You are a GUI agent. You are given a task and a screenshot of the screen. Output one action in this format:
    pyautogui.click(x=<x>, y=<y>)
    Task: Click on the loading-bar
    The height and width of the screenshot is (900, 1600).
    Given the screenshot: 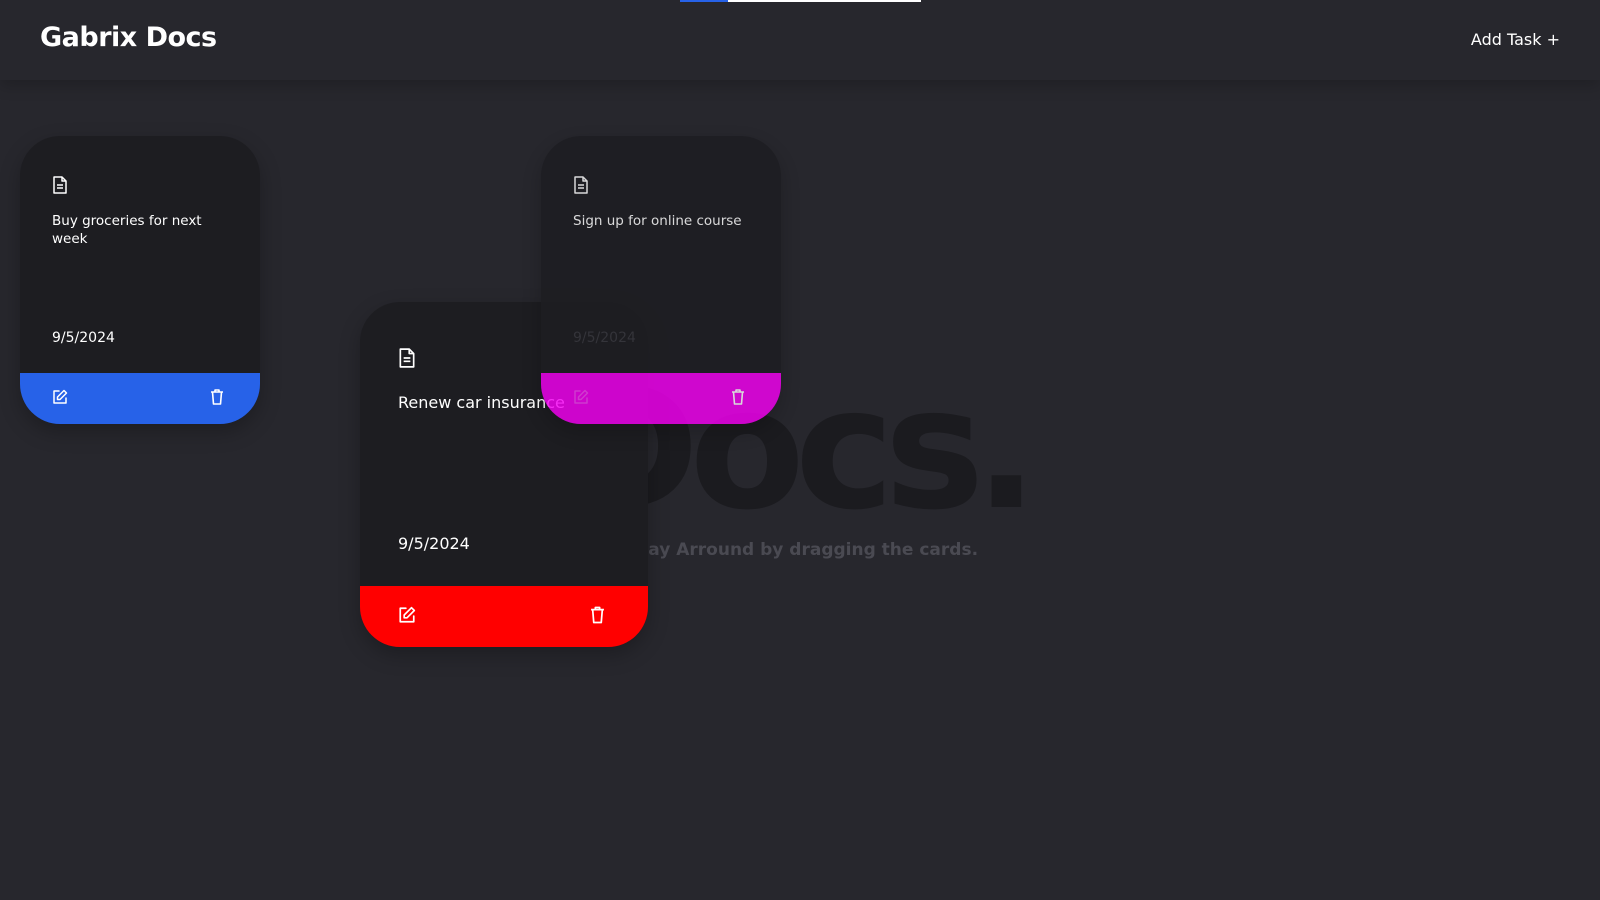 What is the action you would take?
    pyautogui.click(x=800, y=1)
    